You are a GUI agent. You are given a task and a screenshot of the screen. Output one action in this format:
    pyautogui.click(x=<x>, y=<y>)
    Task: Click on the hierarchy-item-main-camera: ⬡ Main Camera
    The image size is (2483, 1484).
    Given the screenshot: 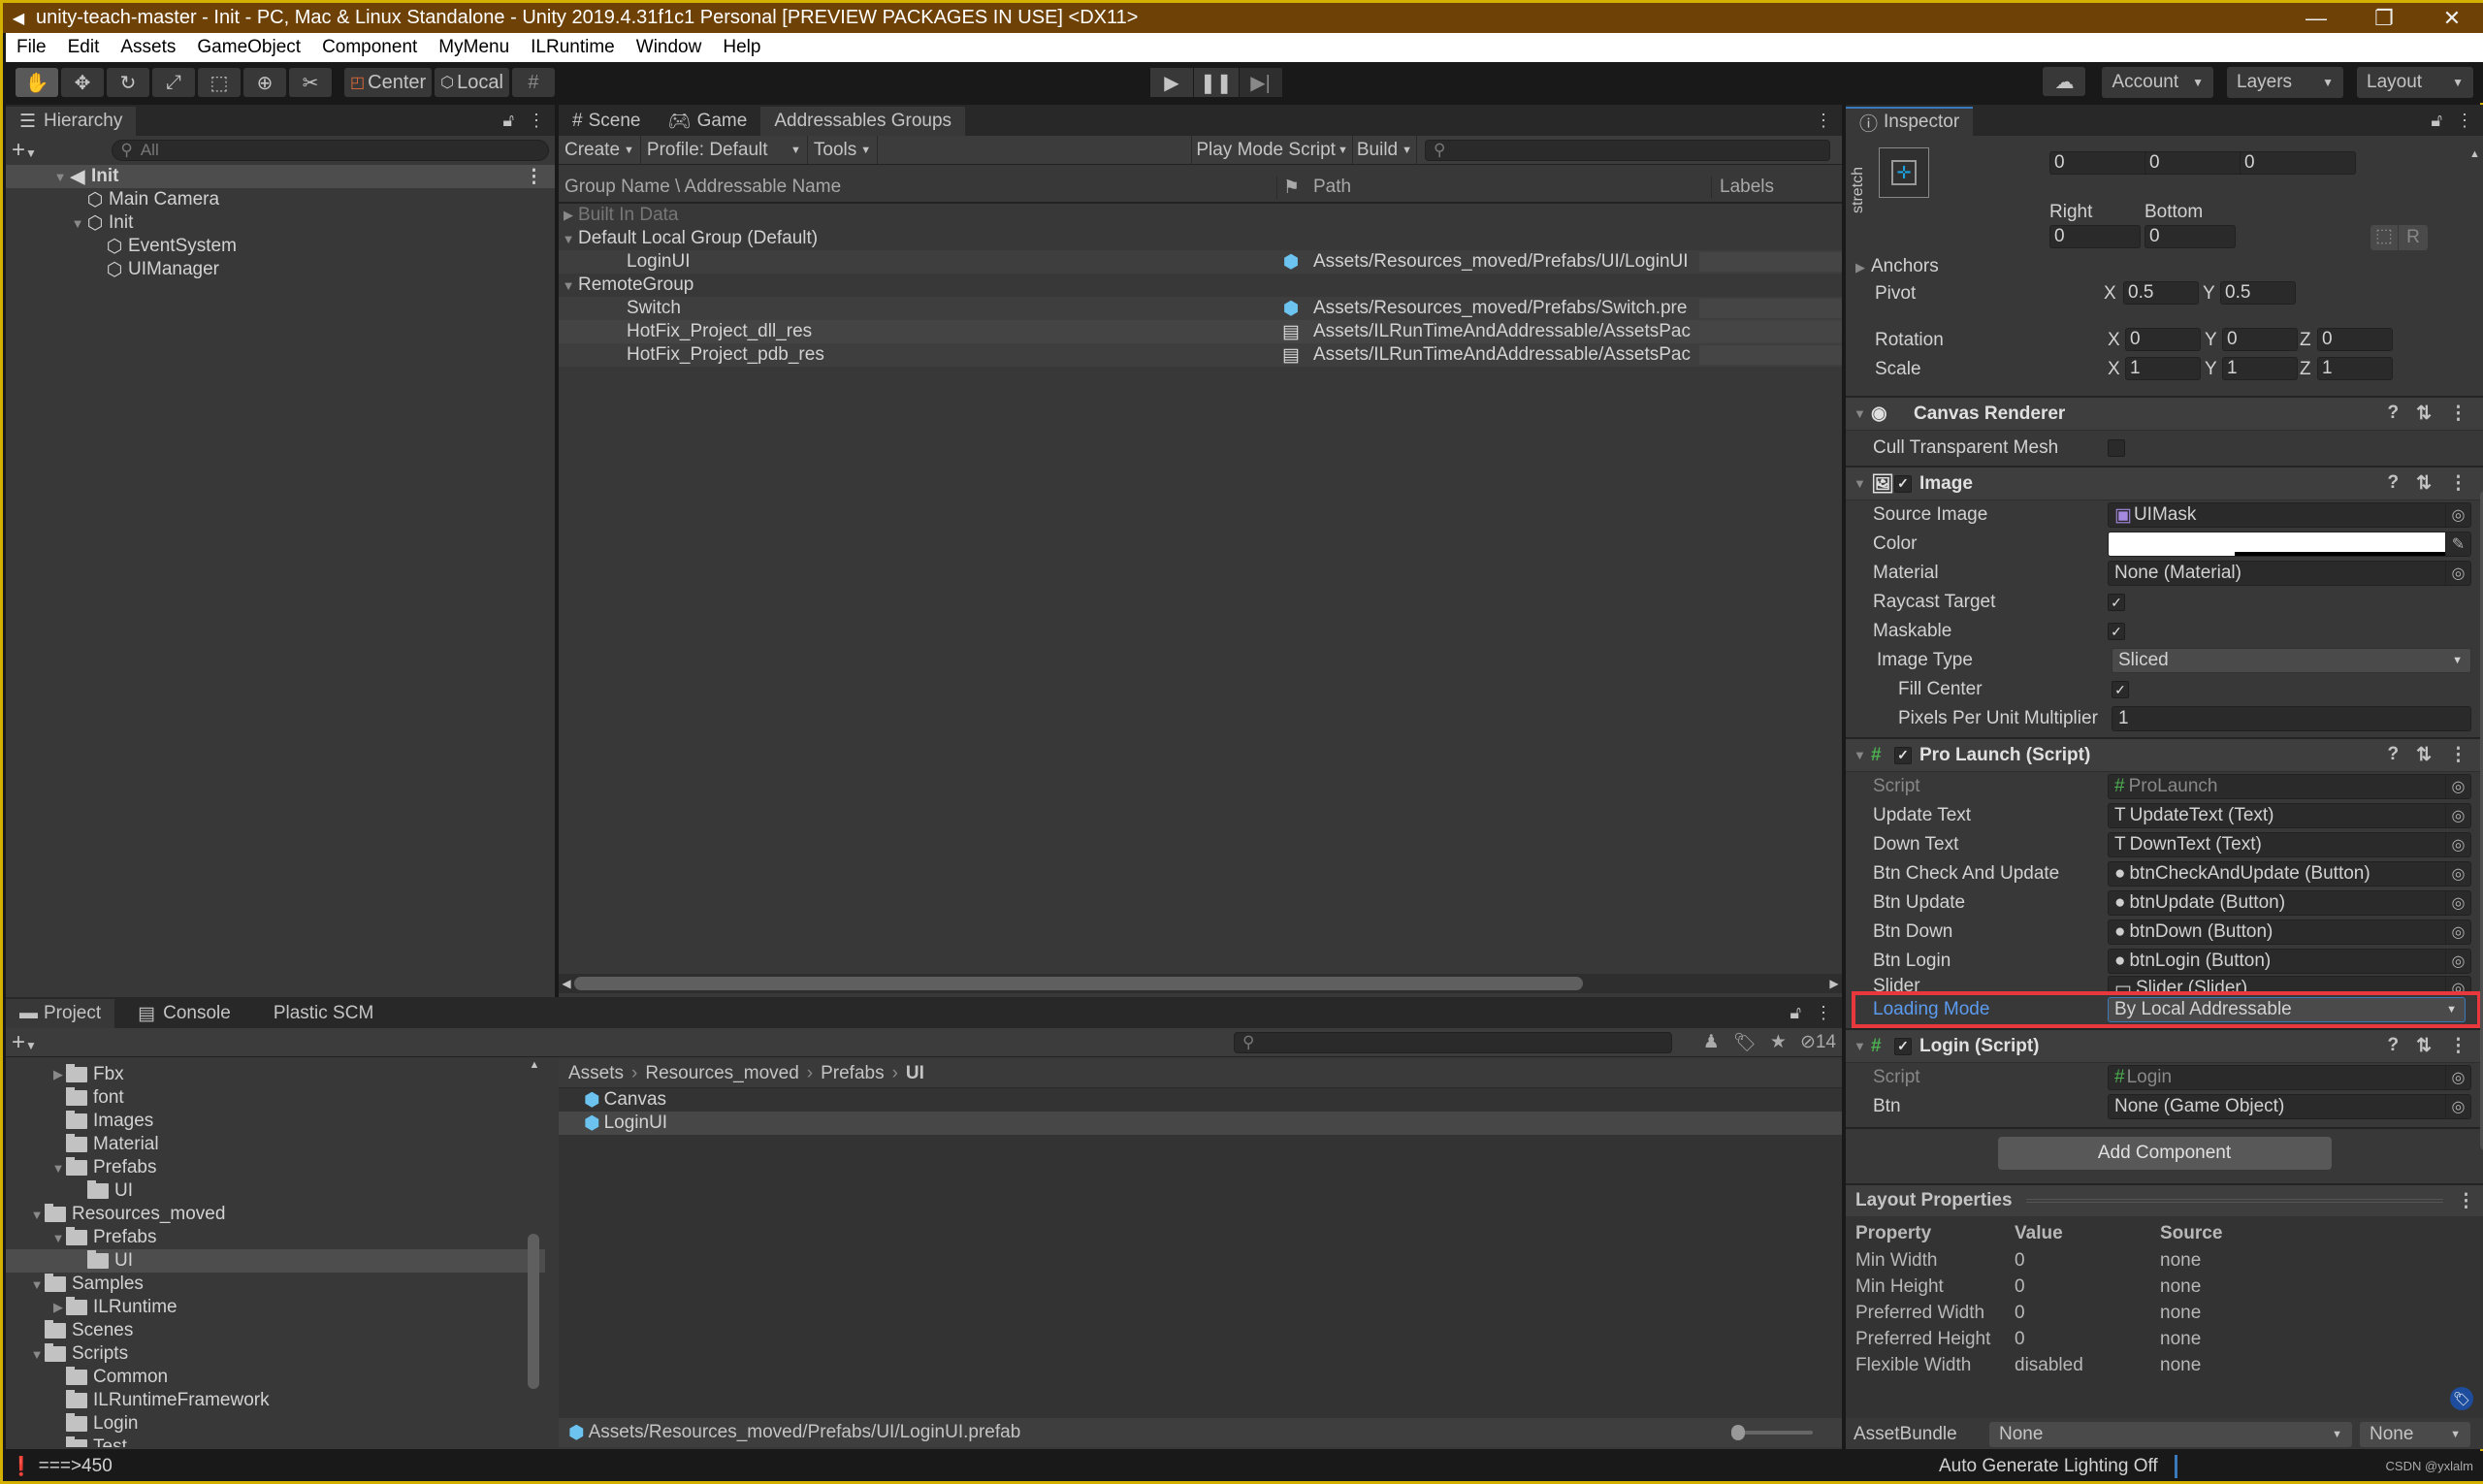 What is the action you would take?
    pyautogui.click(x=281, y=199)
    